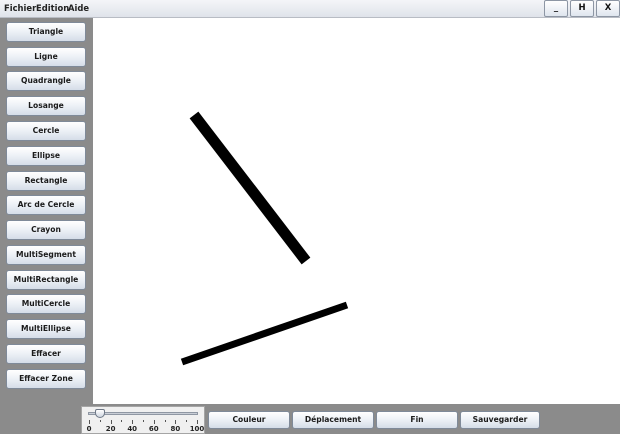  I want to click on slider-ticks, so click(144, 422).